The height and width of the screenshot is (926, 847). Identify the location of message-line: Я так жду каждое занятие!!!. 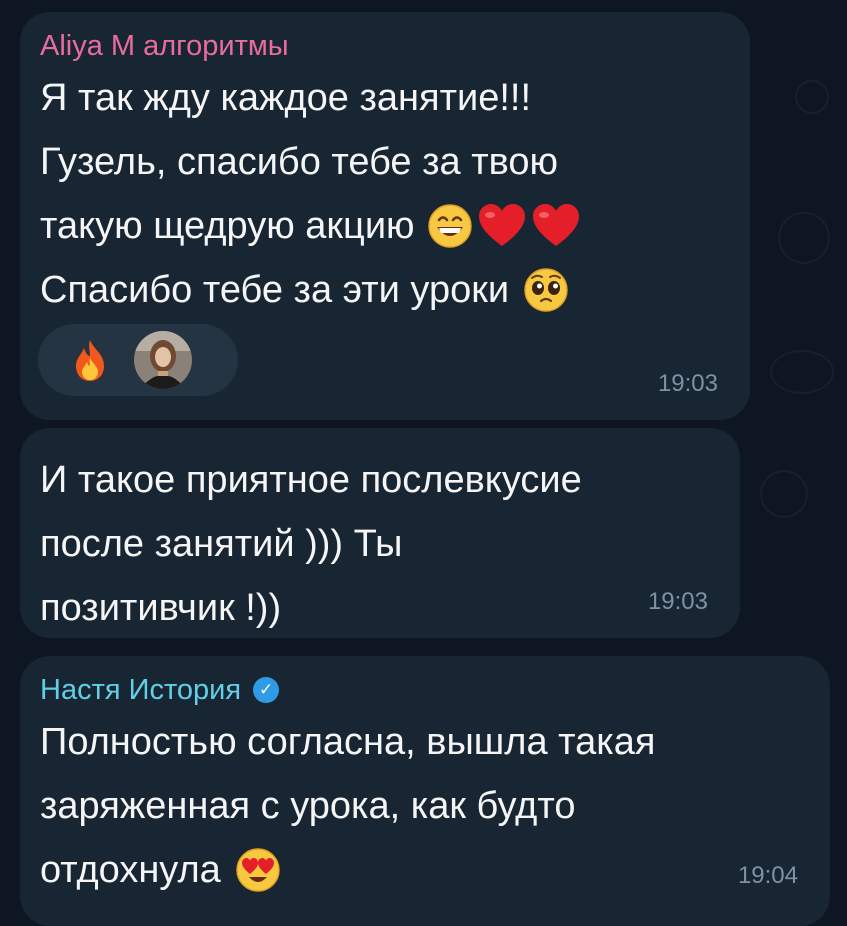
(395, 98).